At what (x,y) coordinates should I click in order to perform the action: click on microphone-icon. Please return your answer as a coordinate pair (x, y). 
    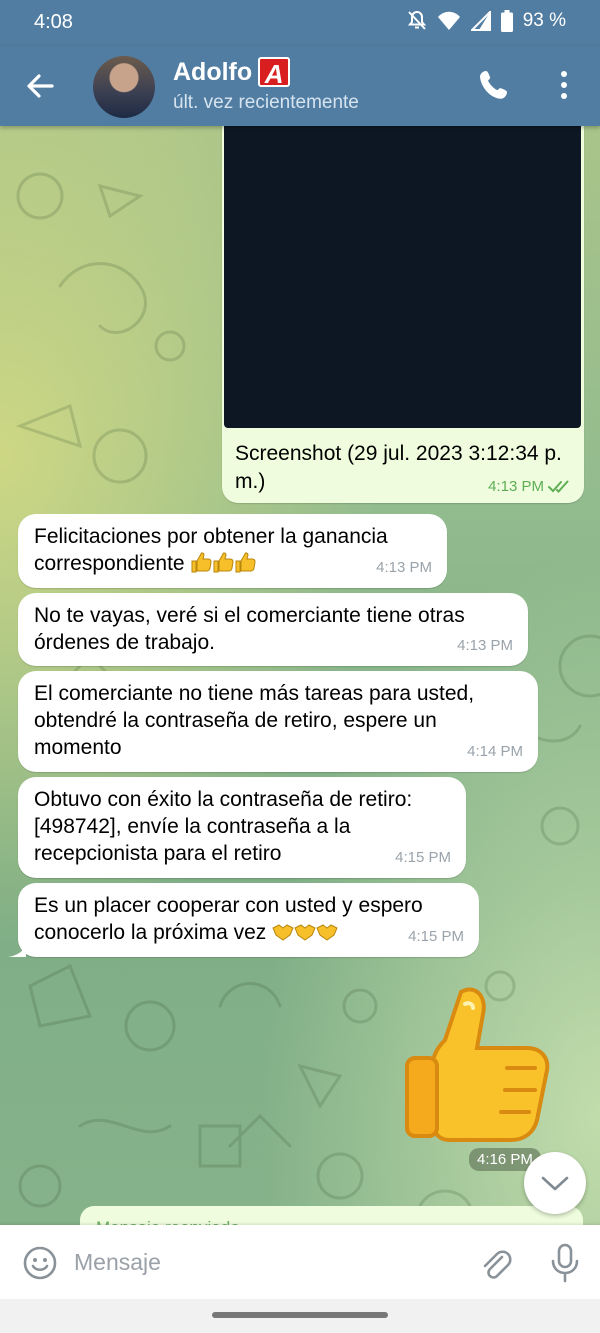
    Looking at the image, I should click on (565, 1263).